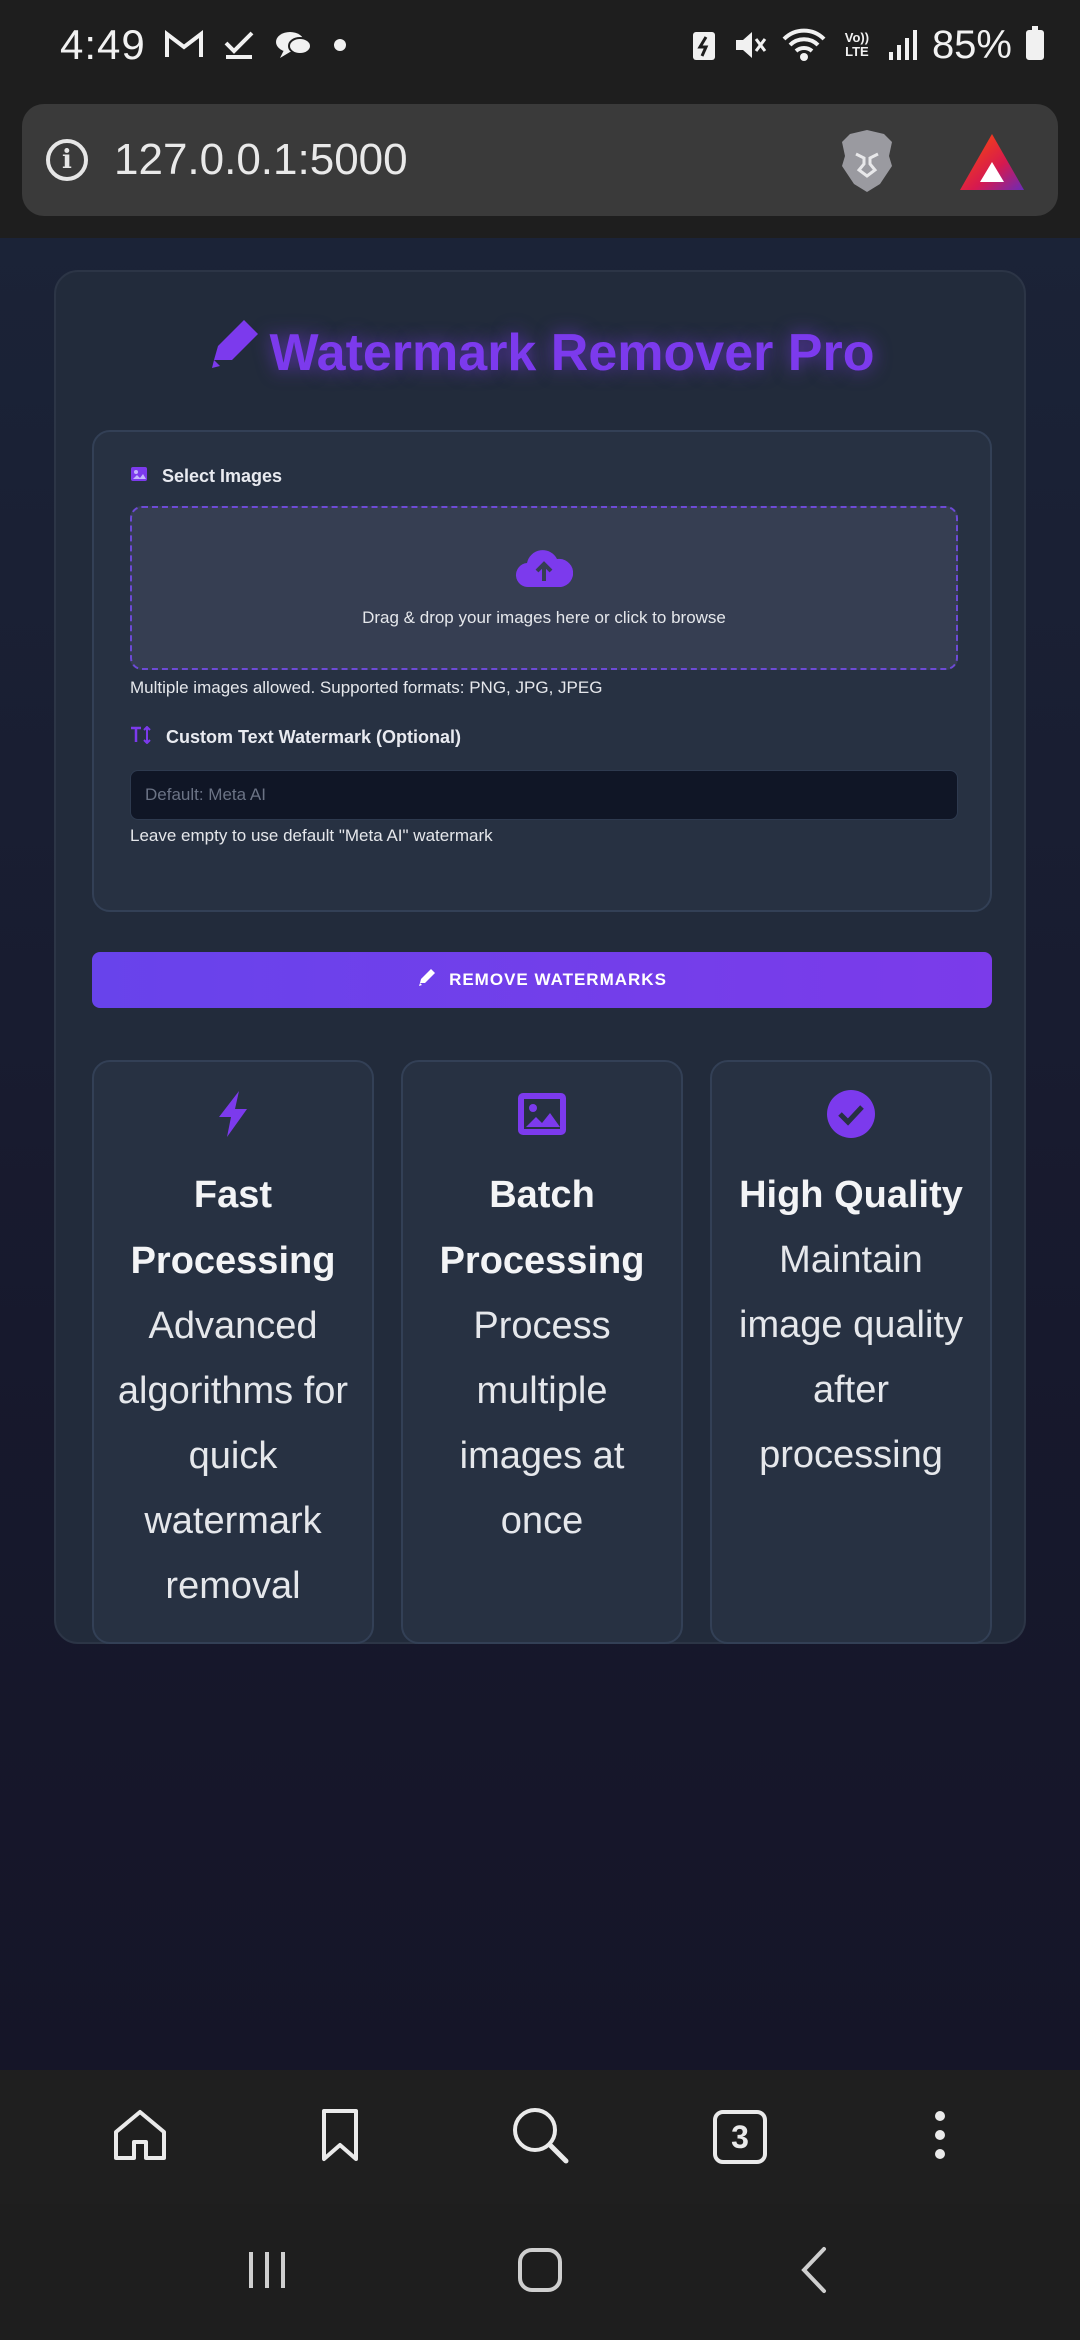  Describe the element at coordinates (971, 44) in the screenshot. I see `battery-percent: 85%` at that location.